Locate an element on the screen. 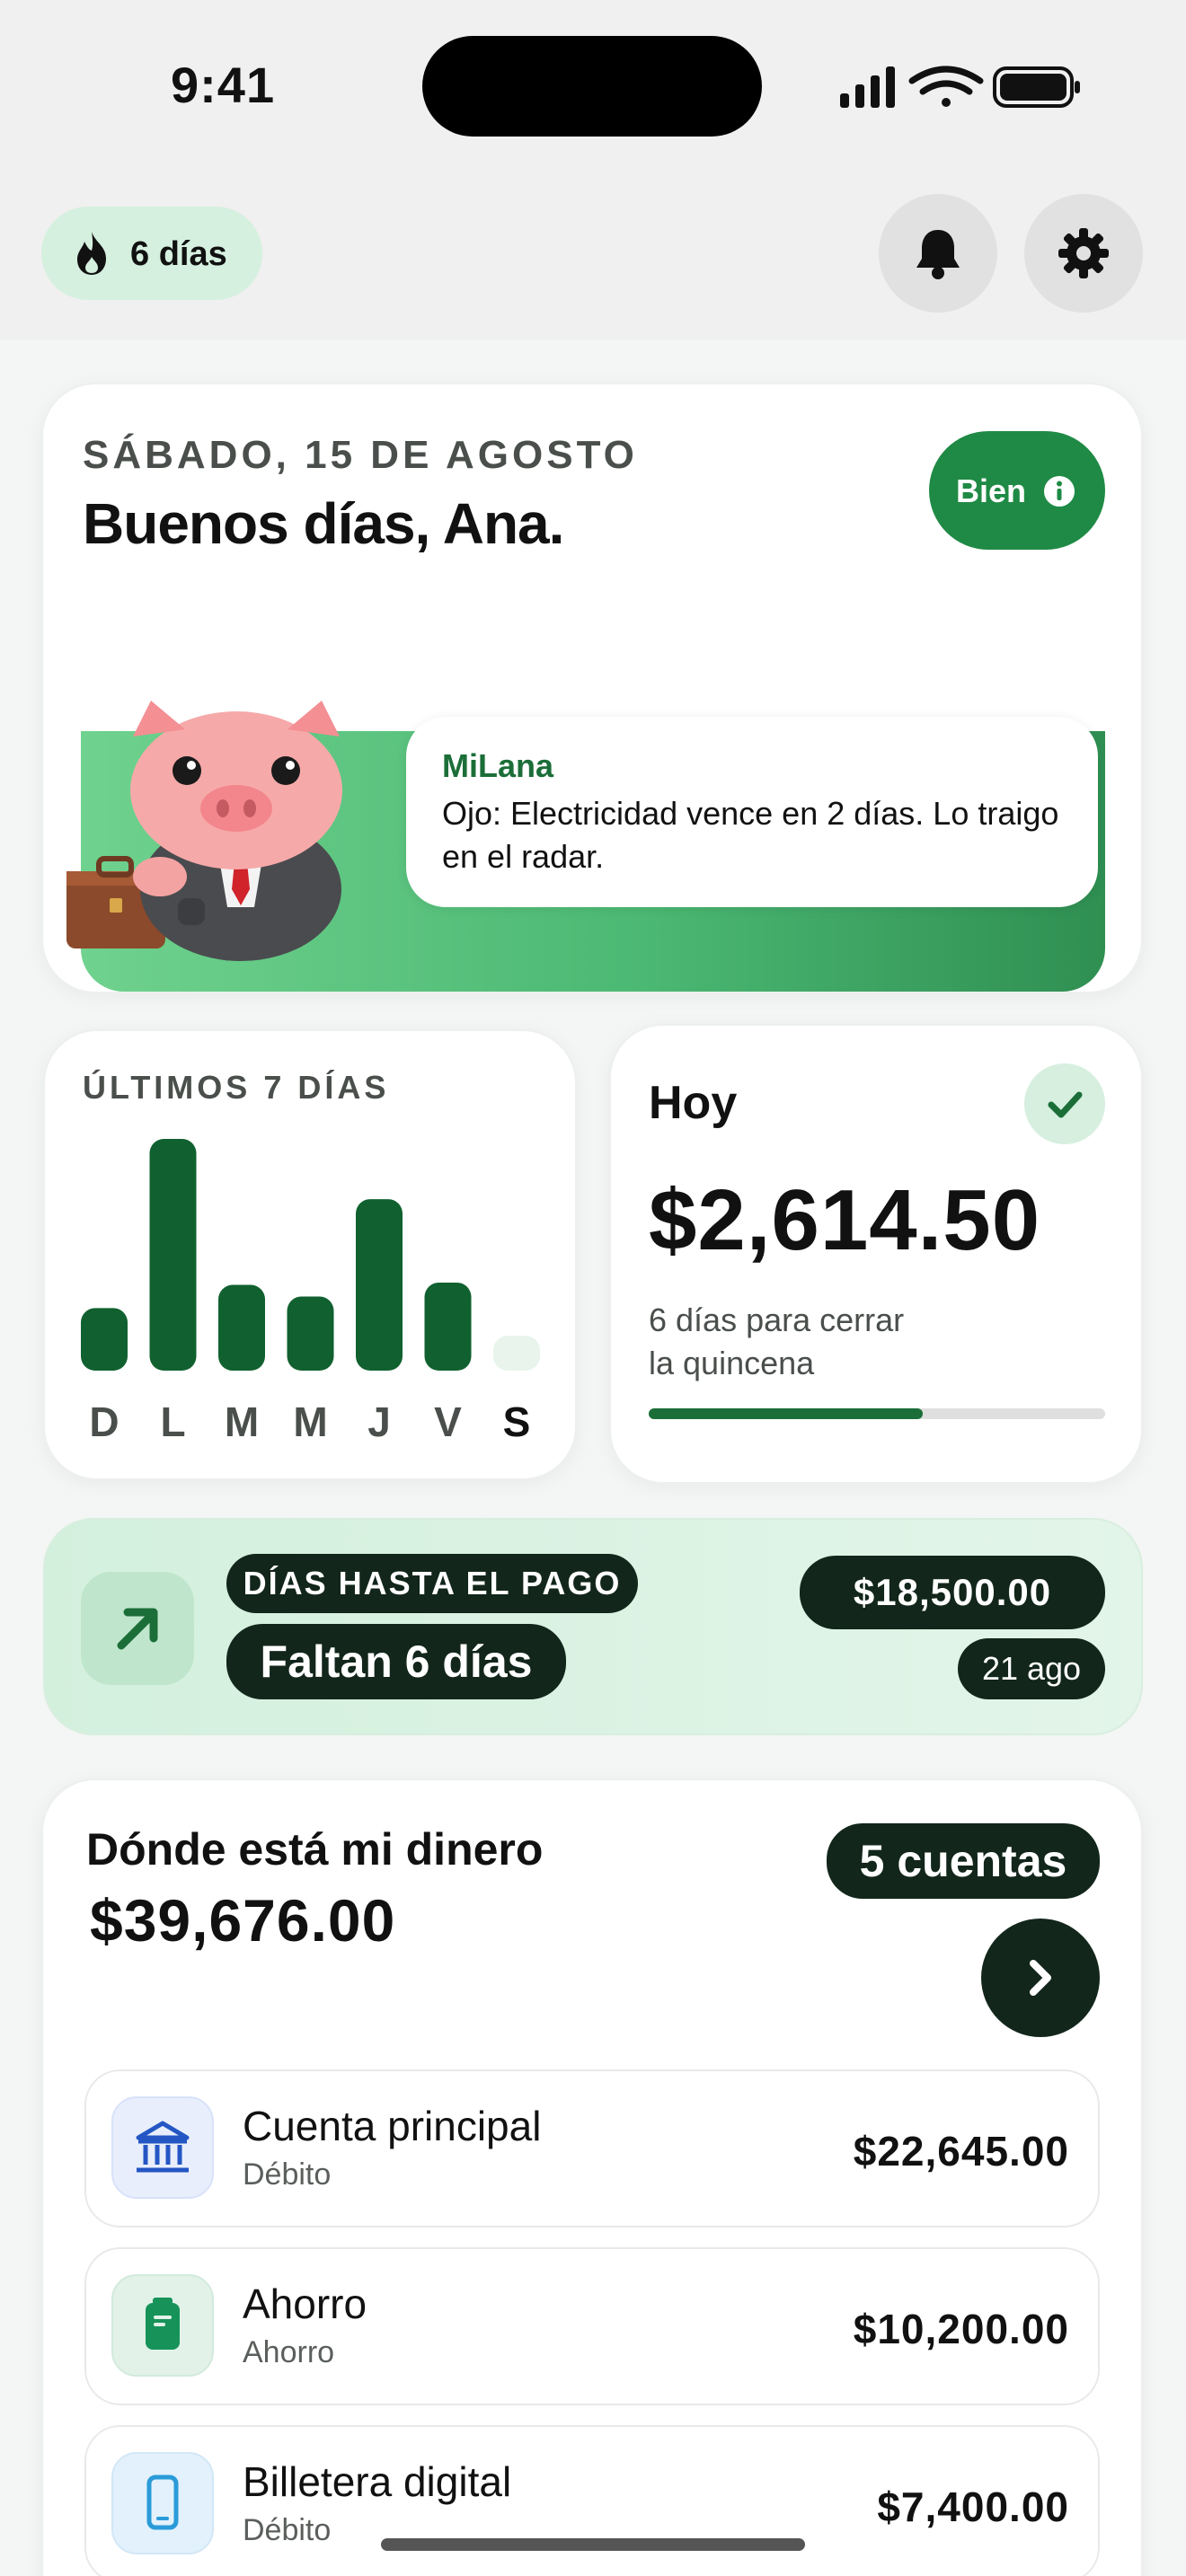 Image resolution: width=1186 pixels, height=2576 pixels. chart-tick-label: V is located at coordinates (448, 1421).